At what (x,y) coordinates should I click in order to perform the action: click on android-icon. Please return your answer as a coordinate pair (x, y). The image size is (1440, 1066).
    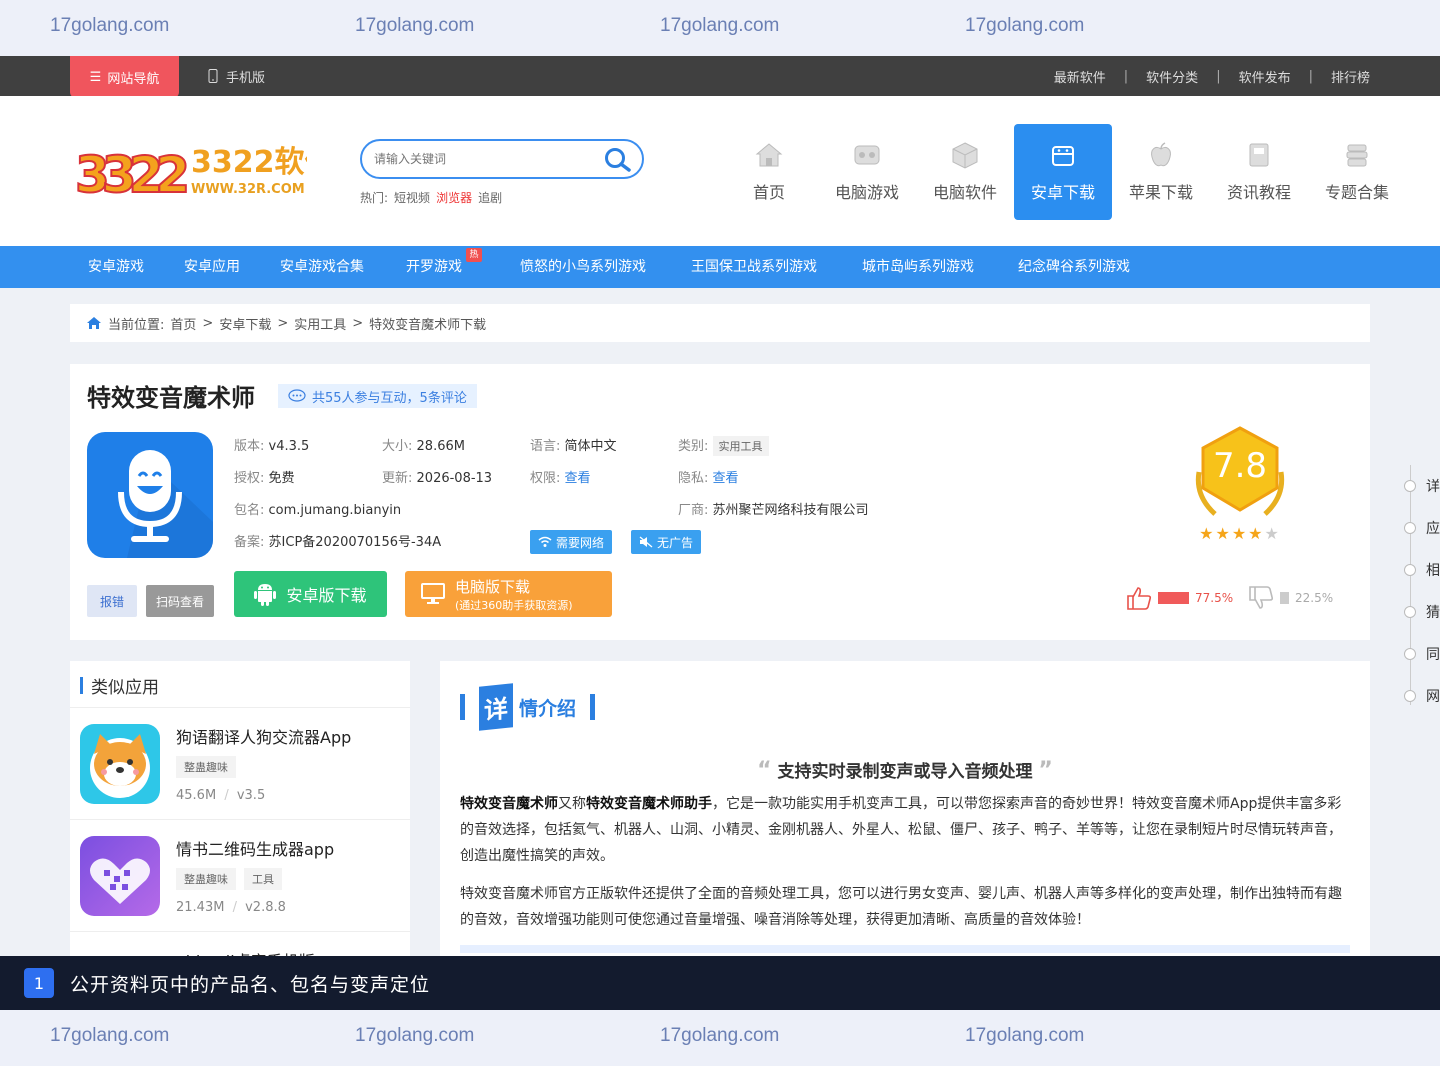
    Looking at the image, I should click on (265, 595).